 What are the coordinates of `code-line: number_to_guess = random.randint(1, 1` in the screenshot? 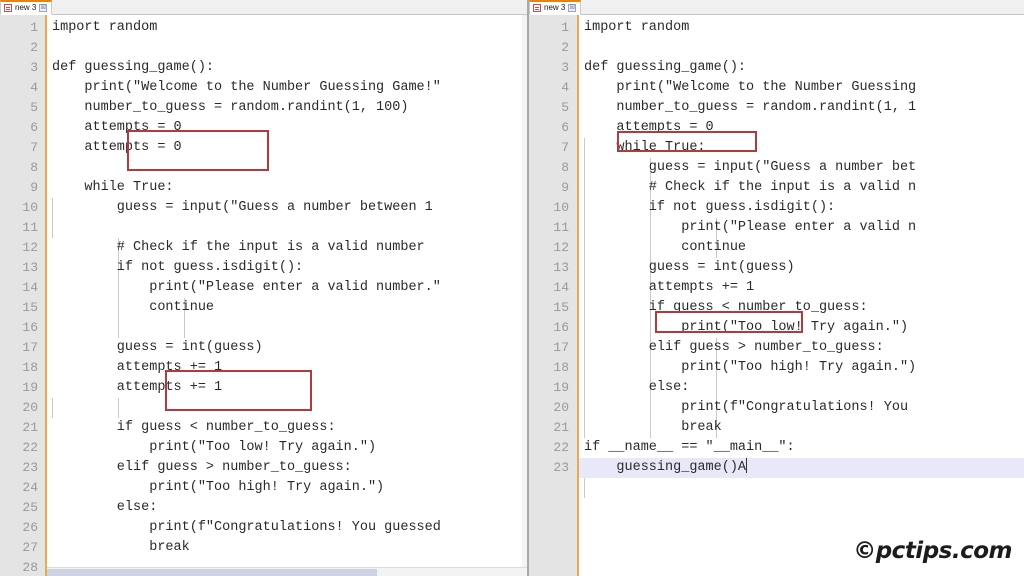 It's located at (804, 108).